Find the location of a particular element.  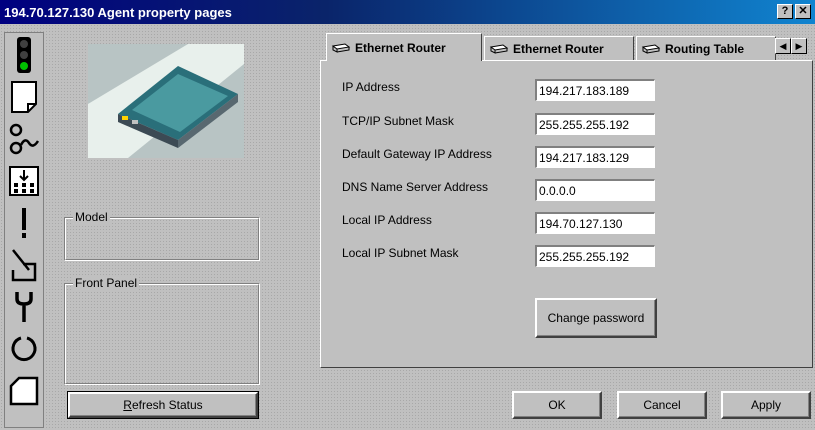

local-ip-field: 194.70.127.130 is located at coordinates (595, 223).